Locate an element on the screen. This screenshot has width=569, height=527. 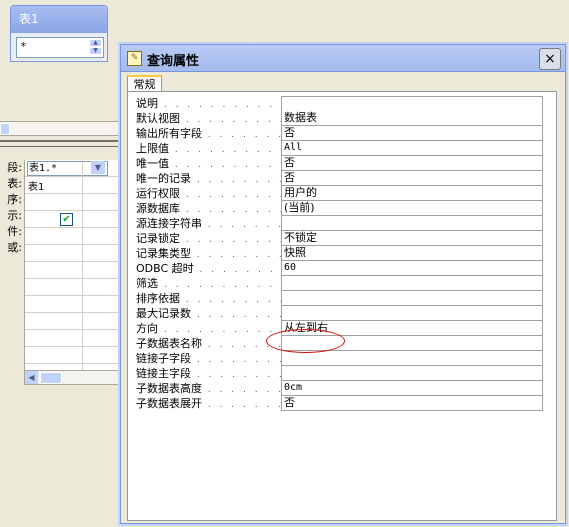
field-list-scrollbar: ▲ ▼ is located at coordinates (95, 47).